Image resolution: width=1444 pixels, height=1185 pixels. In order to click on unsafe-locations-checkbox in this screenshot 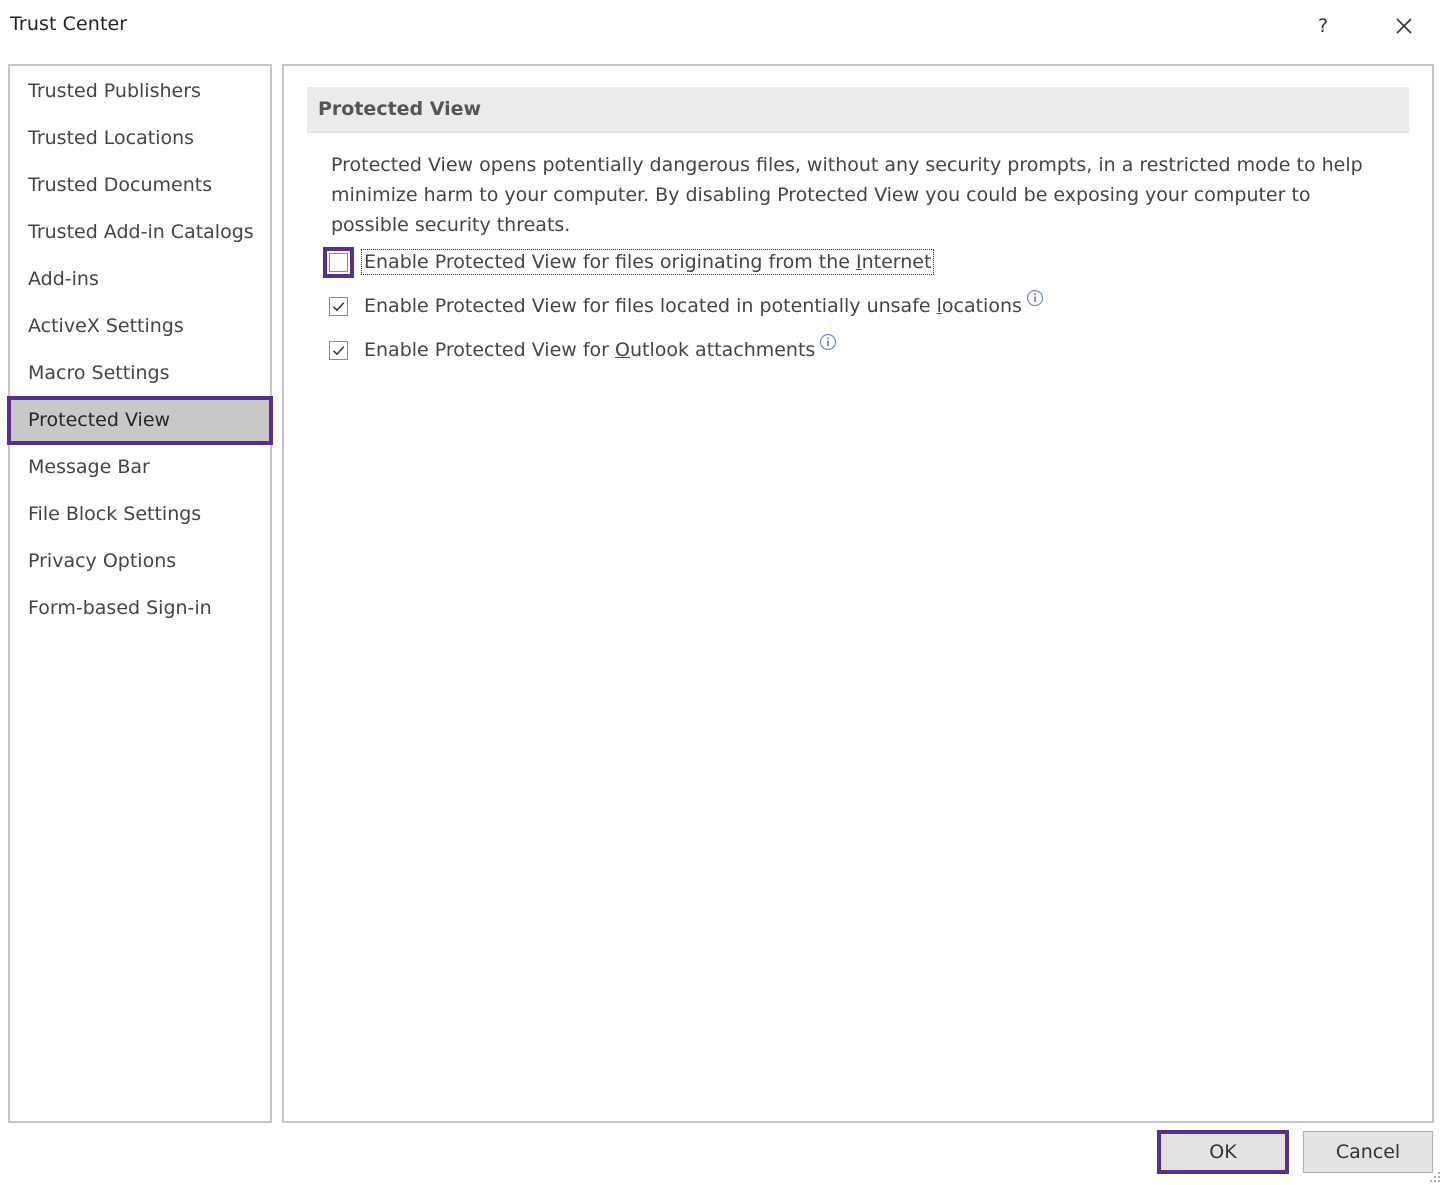, I will do `click(338, 306)`.